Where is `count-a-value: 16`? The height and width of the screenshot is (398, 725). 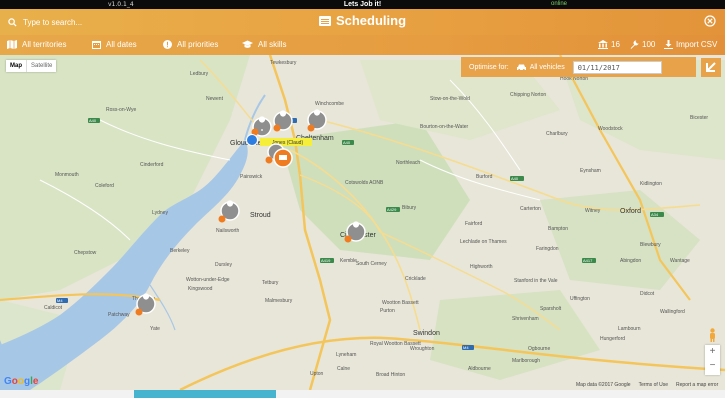
count-a-value: 16 is located at coordinates (615, 44).